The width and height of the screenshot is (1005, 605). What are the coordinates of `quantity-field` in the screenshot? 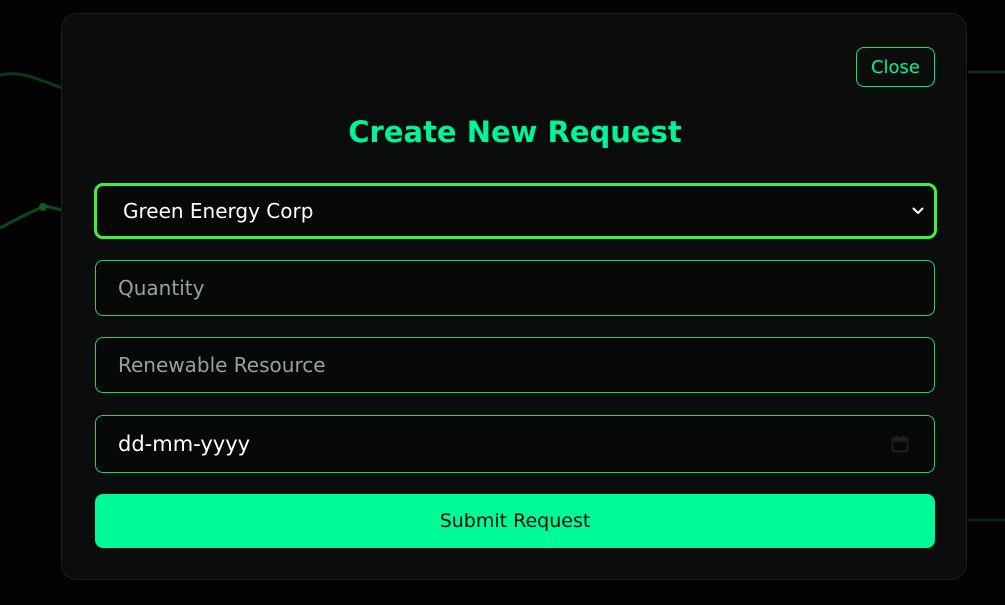 It's located at (515, 288).